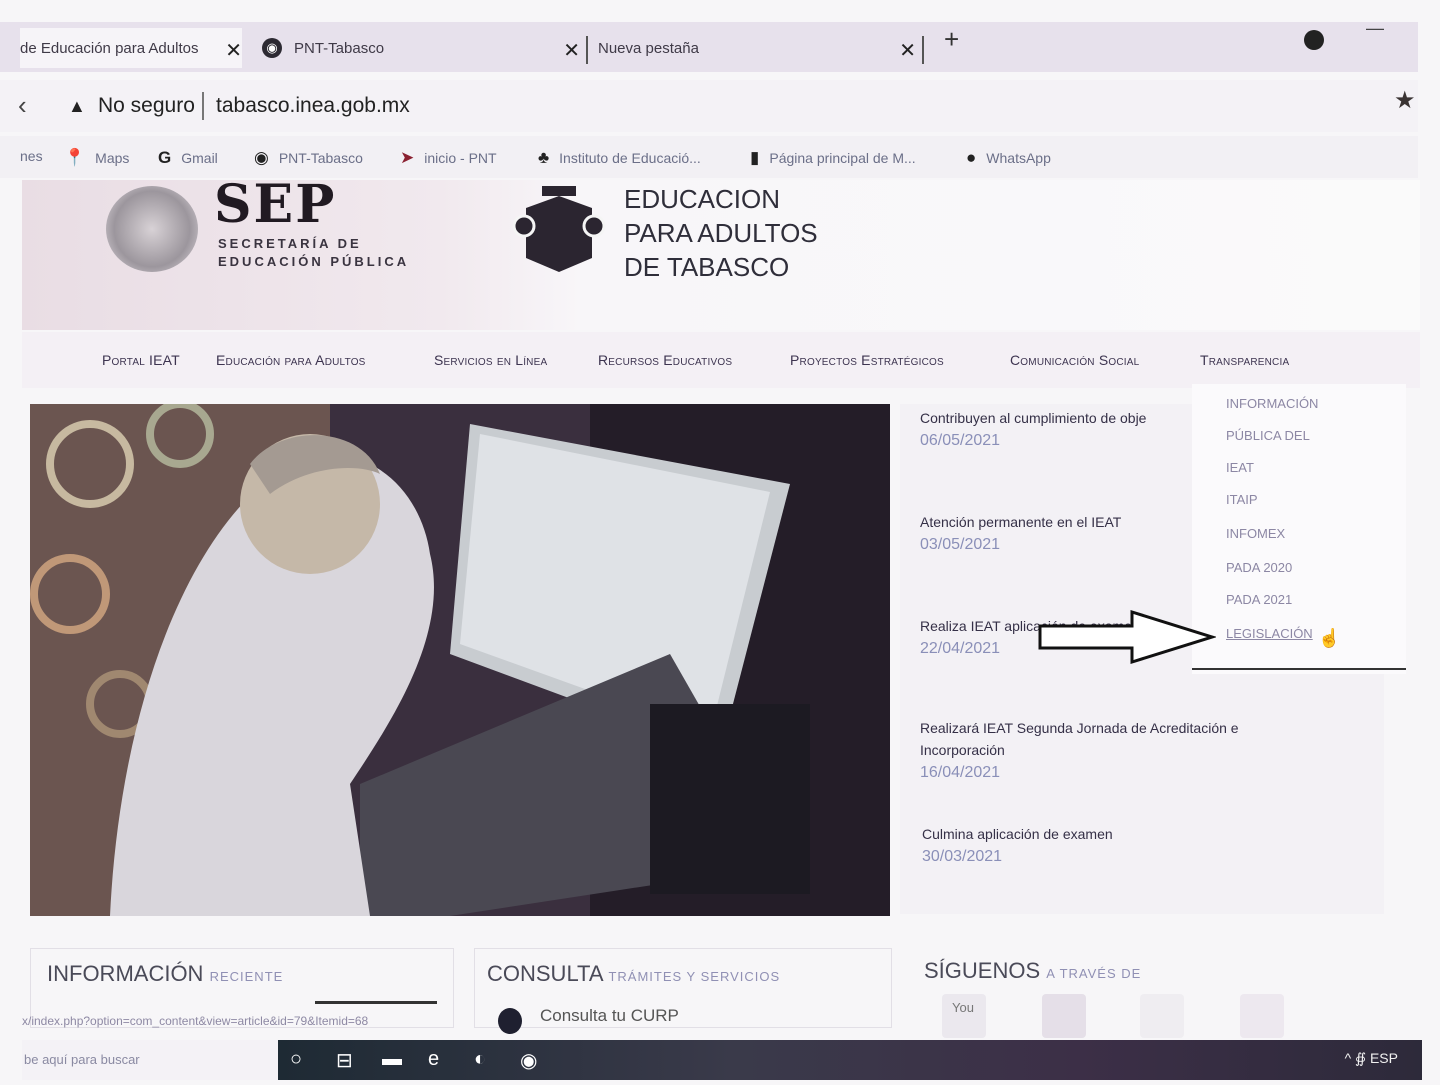 The width and height of the screenshot is (1440, 1085). I want to click on system-tray: ^ ∯ ESP, so click(1371, 1058).